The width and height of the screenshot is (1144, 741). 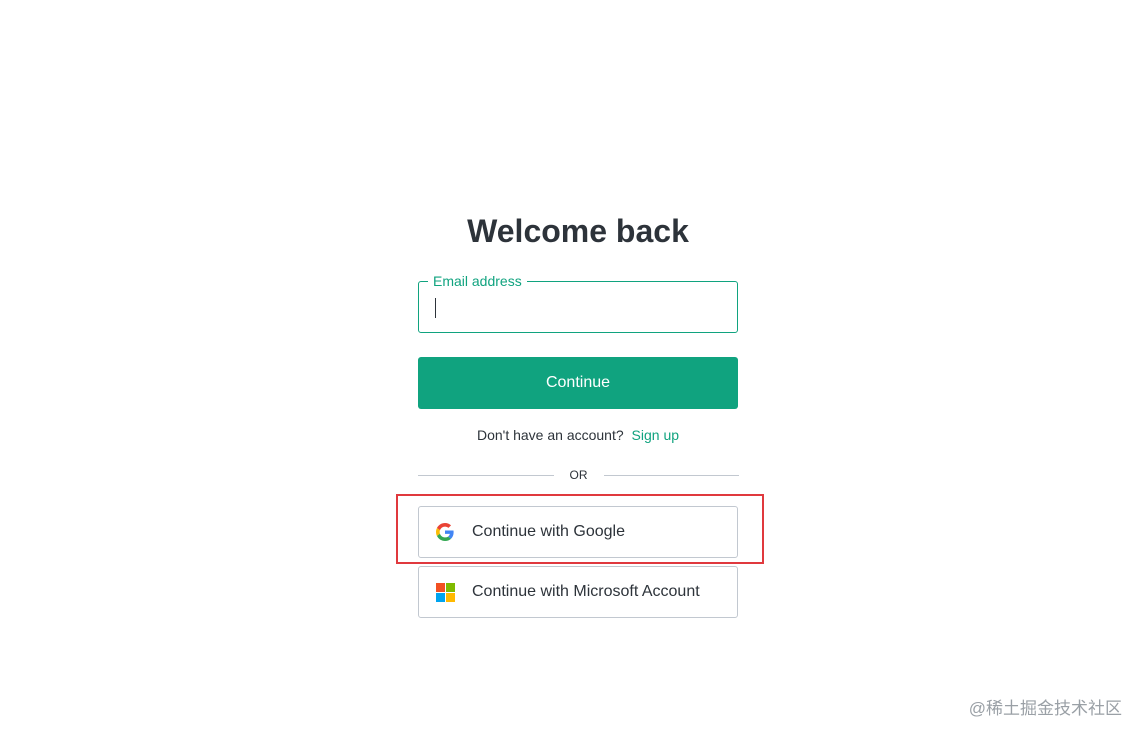 I want to click on signup-link: Sign up, so click(x=655, y=435).